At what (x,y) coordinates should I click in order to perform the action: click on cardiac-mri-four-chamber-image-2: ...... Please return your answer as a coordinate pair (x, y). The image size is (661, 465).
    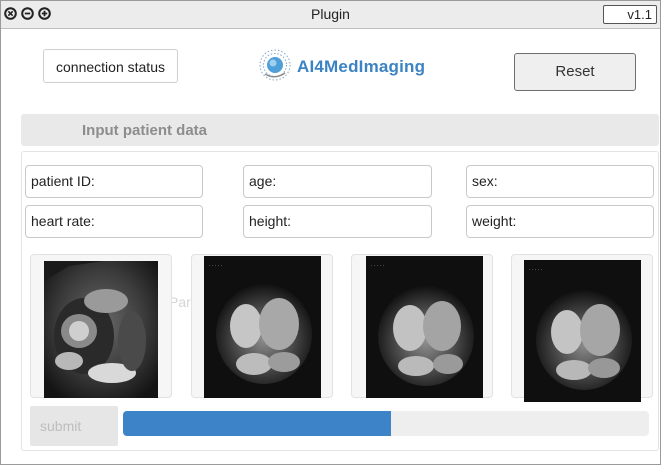
    Looking at the image, I should click on (424, 327).